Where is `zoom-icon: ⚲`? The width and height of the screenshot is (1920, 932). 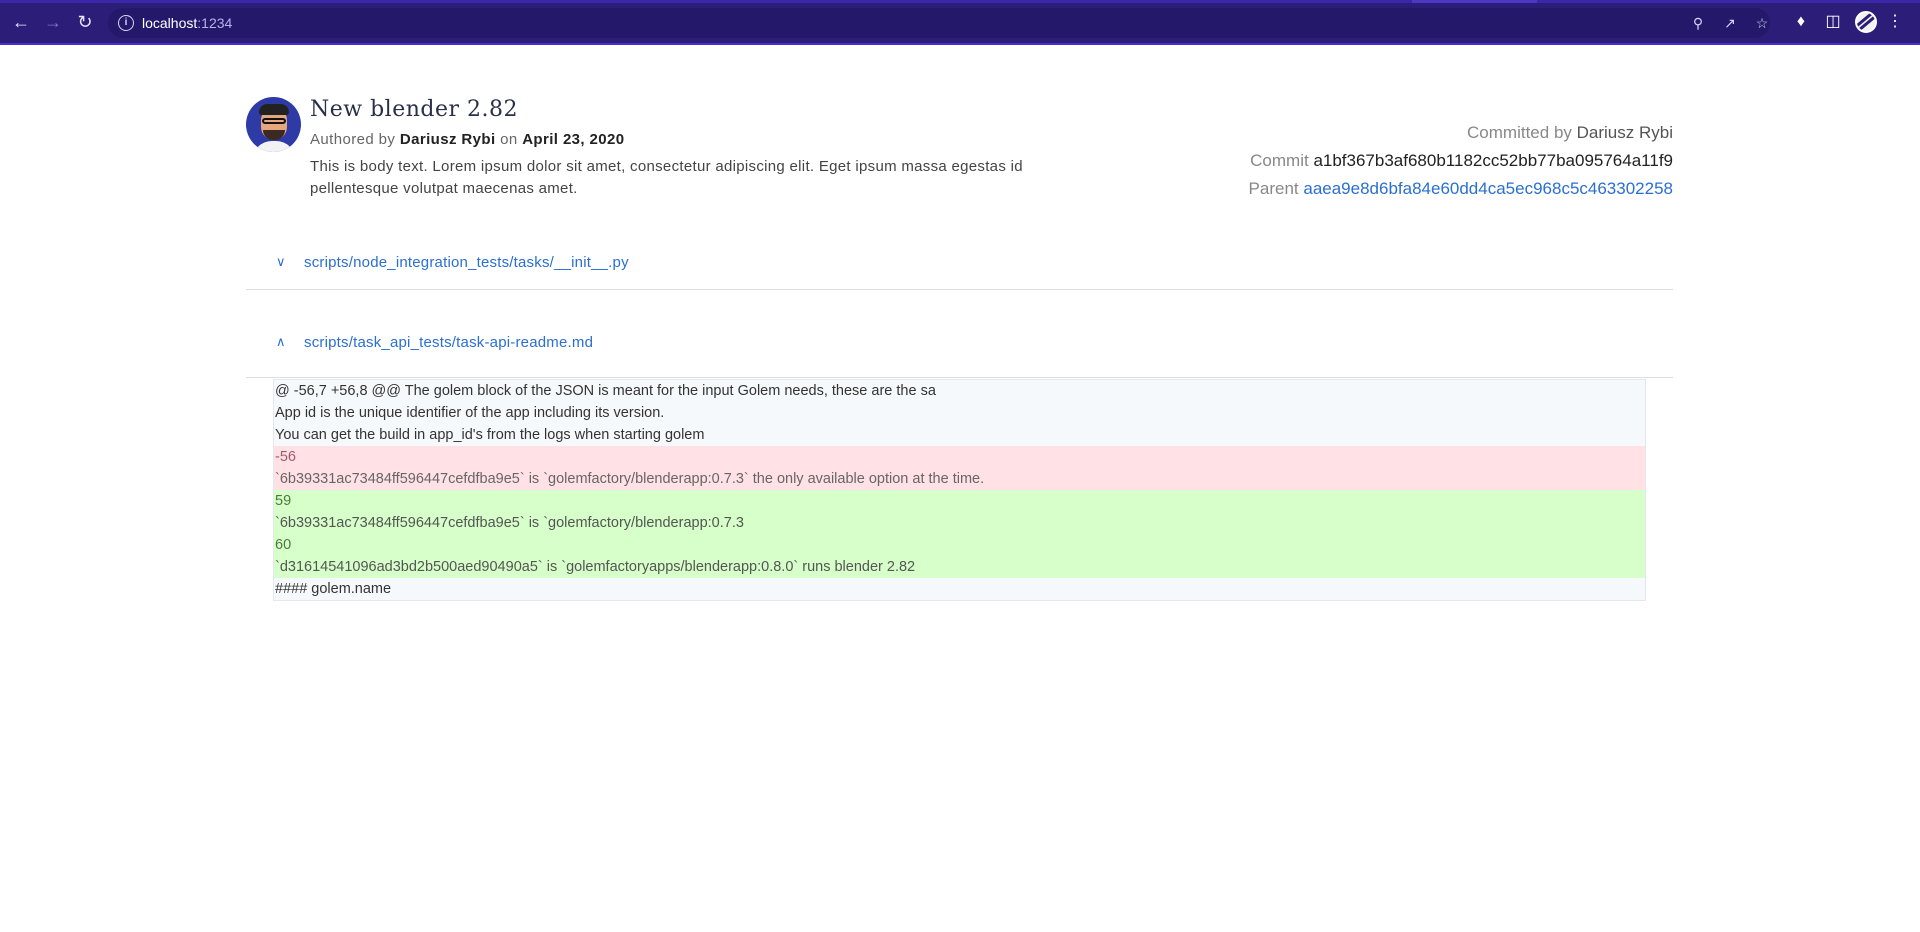
zoom-icon: ⚲ is located at coordinates (1698, 23).